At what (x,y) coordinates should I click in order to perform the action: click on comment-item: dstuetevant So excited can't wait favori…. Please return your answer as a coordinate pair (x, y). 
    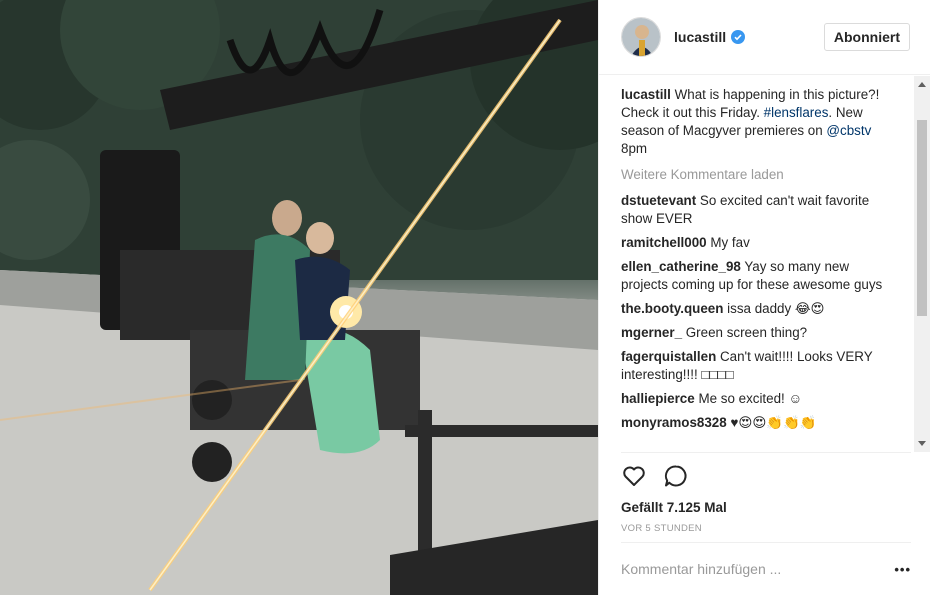
    Looking at the image, I should click on (756, 210).